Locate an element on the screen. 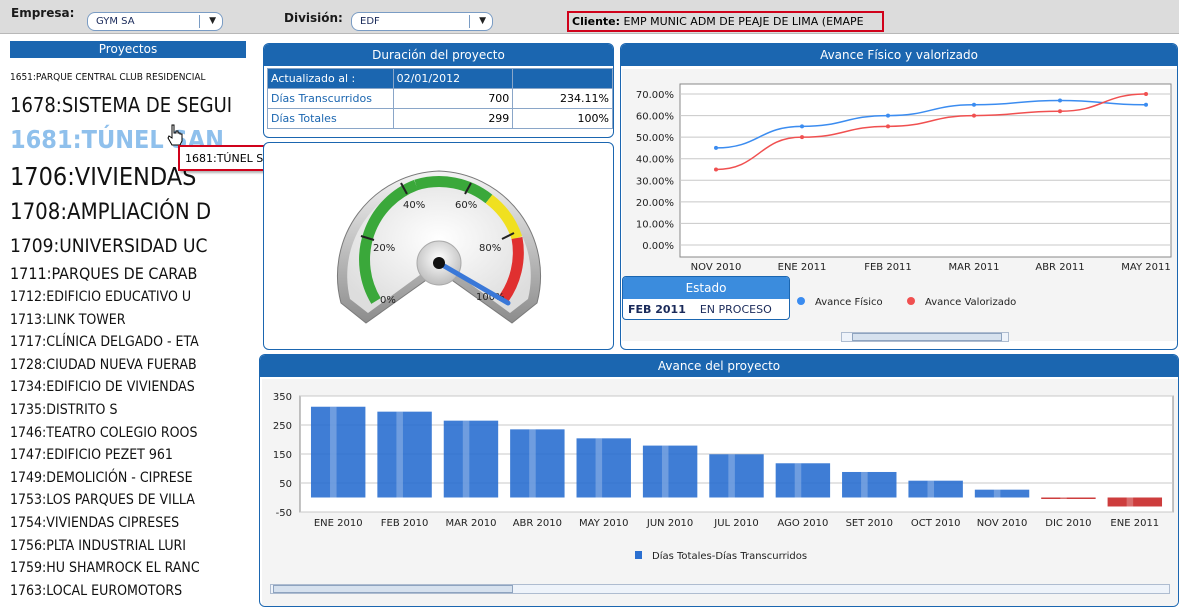 The width and height of the screenshot is (1179, 607). project-item: 1678:SISTEMA DE SEGUI is located at coordinates (129, 105).